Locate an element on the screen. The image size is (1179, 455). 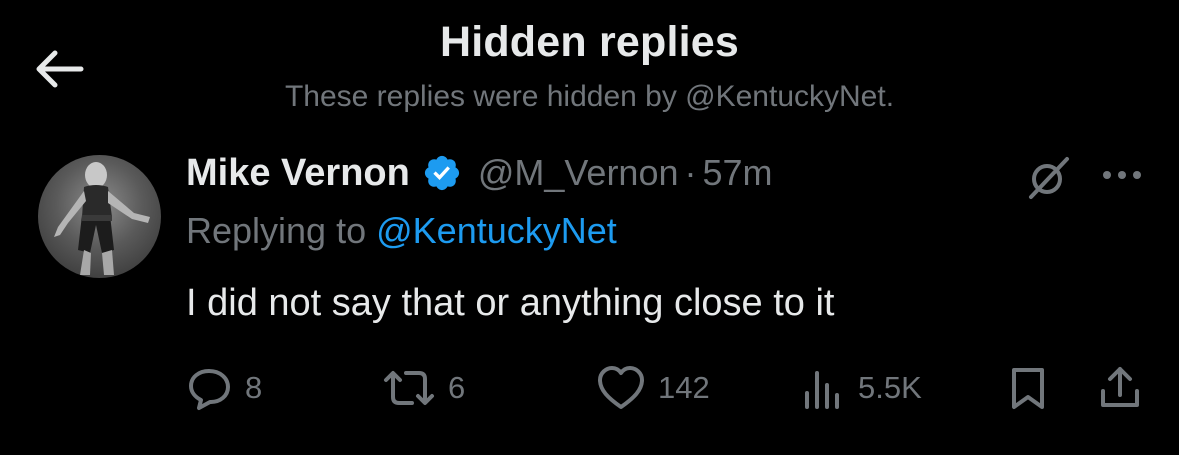
repost-icon is located at coordinates (409, 388).